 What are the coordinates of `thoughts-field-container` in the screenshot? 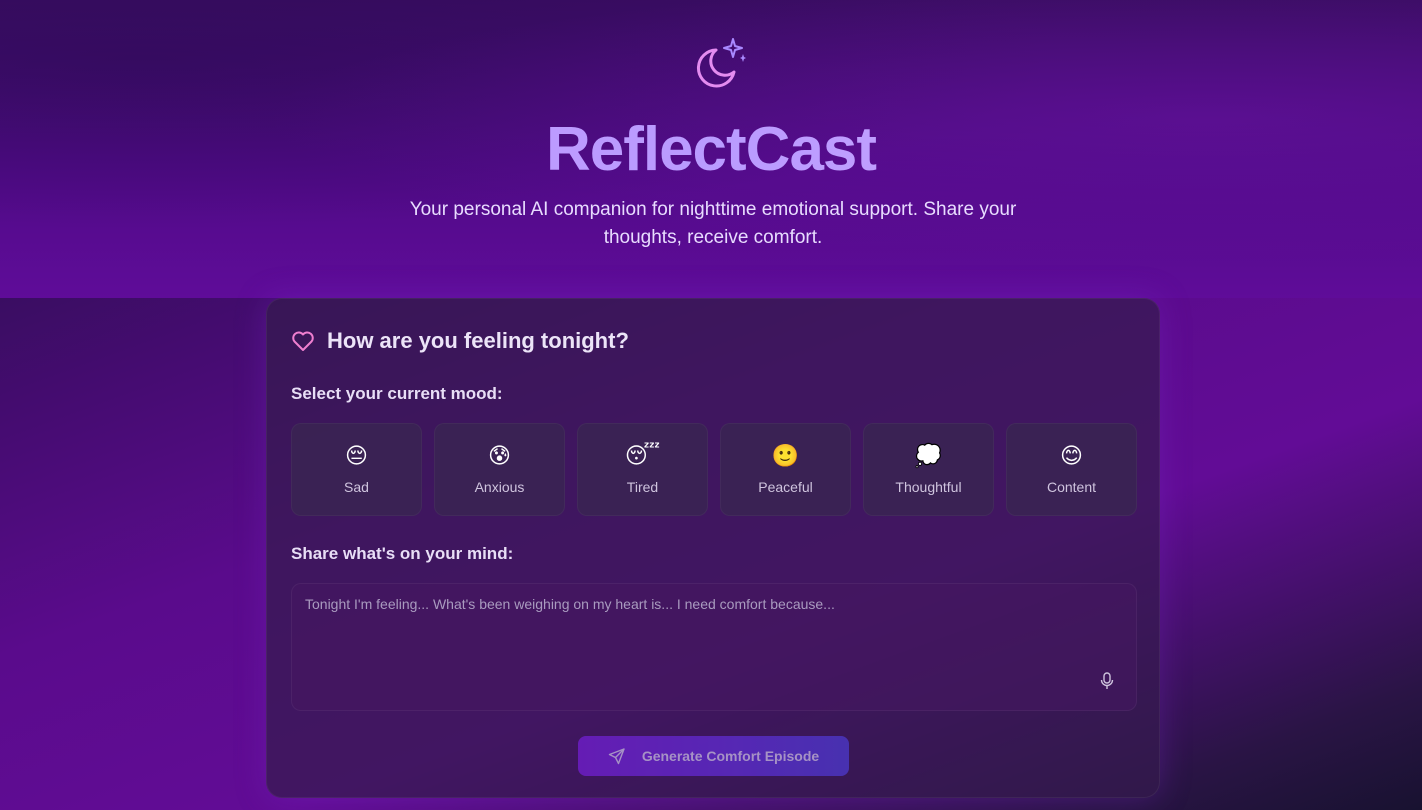 It's located at (714, 647).